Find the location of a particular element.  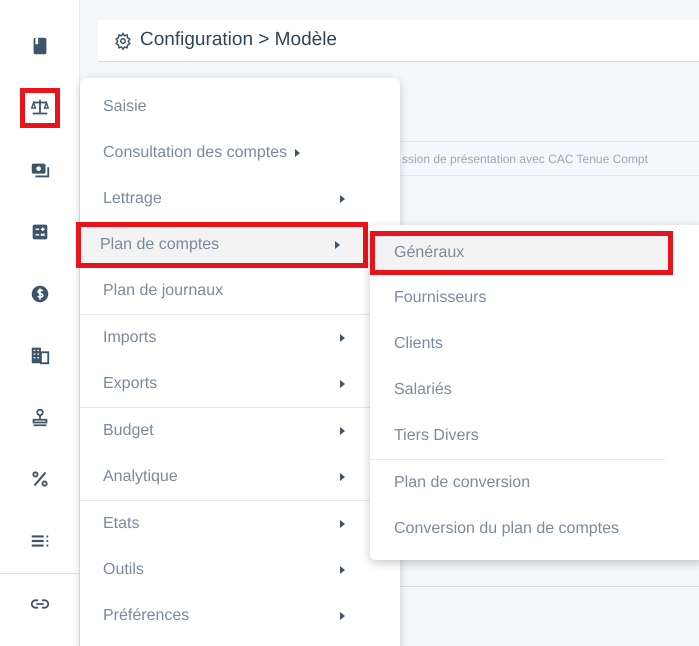

menu-item: Plan de journaux is located at coordinates (224, 291).